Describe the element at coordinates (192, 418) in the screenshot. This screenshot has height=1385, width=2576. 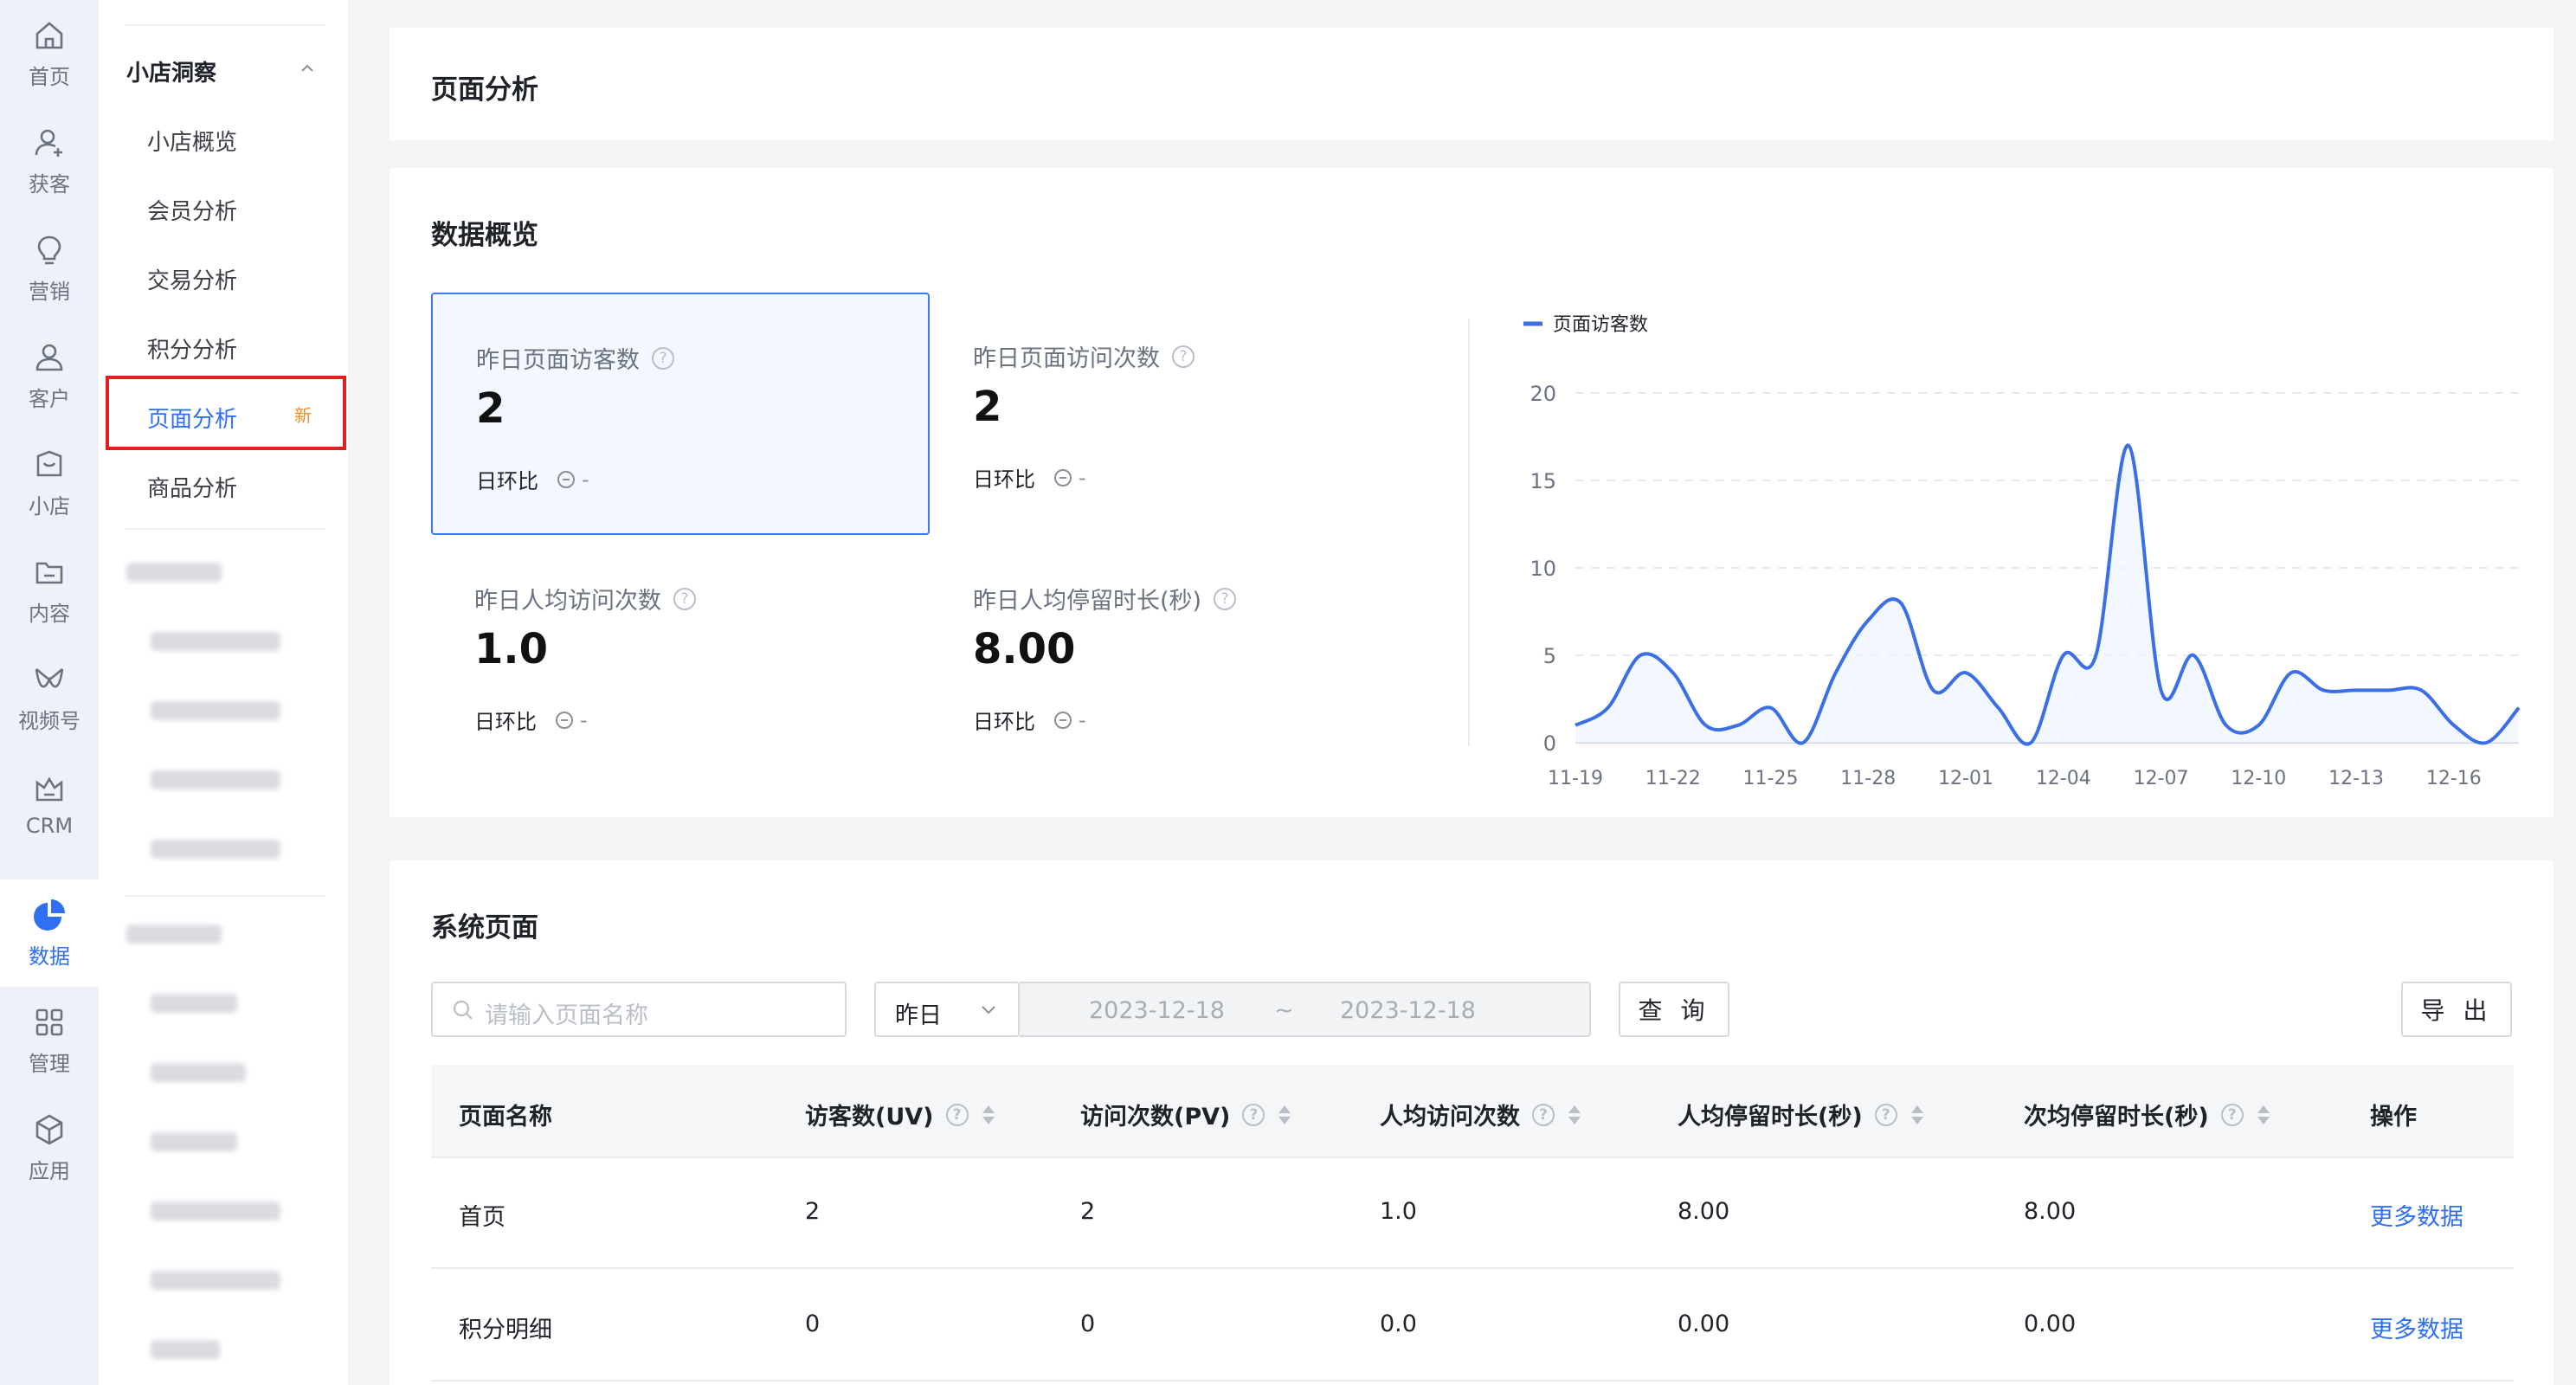
I see `menu-item-page-analysis: 页面分析` at that location.